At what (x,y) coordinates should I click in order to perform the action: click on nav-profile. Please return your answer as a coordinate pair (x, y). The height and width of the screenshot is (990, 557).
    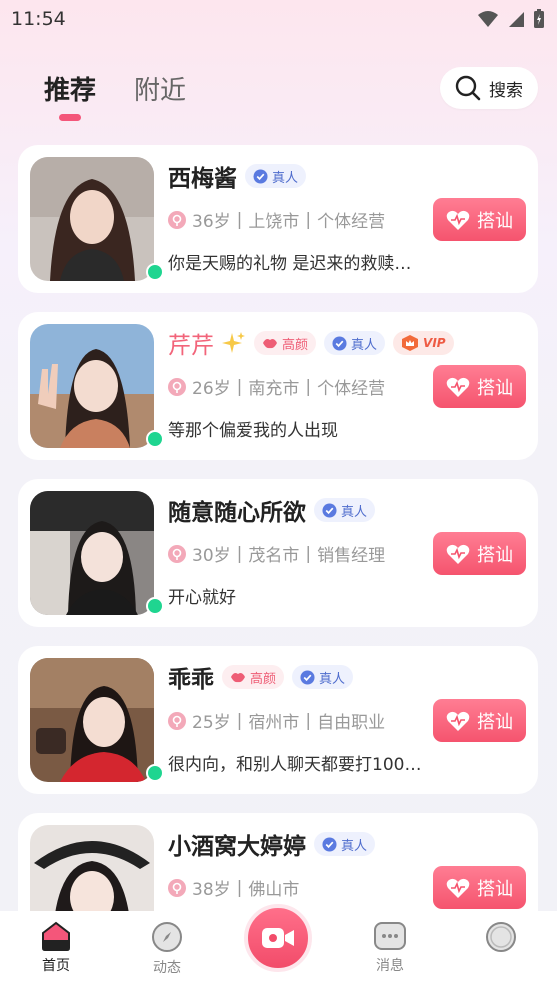
    Looking at the image, I should click on (501, 939).